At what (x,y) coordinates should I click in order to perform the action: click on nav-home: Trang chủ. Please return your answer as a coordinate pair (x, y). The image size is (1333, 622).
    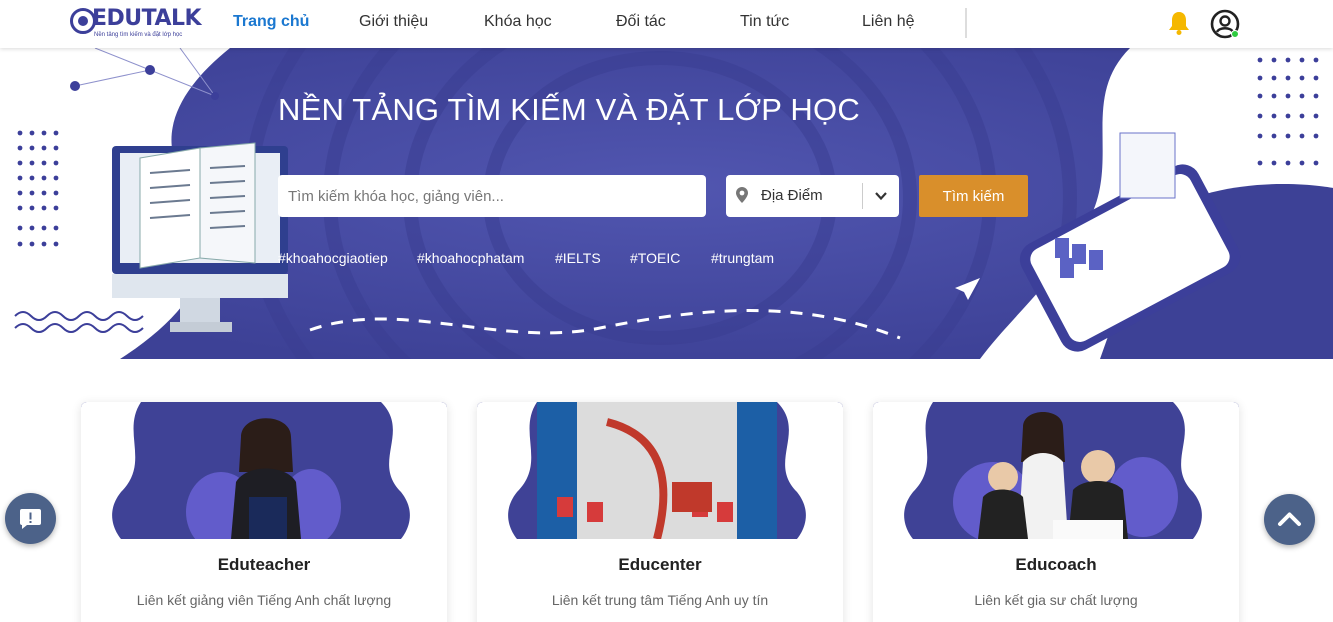
    Looking at the image, I should click on (271, 22).